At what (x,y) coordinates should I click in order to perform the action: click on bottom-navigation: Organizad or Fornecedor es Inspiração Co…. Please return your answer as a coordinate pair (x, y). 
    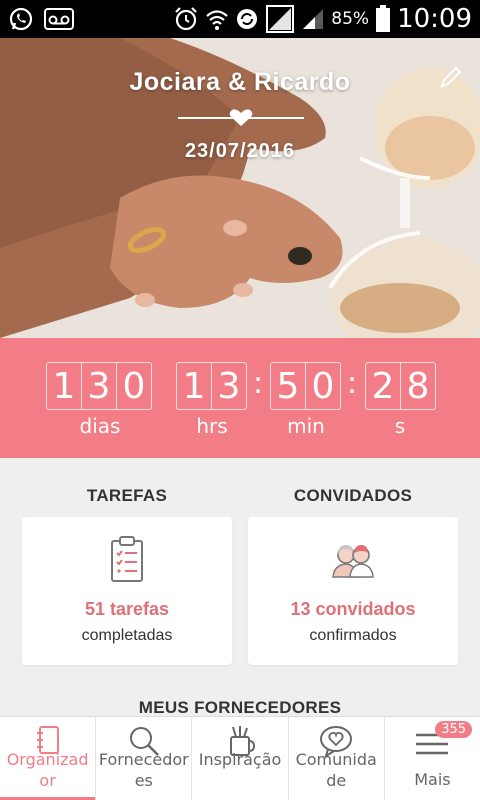
    Looking at the image, I should click on (240, 758).